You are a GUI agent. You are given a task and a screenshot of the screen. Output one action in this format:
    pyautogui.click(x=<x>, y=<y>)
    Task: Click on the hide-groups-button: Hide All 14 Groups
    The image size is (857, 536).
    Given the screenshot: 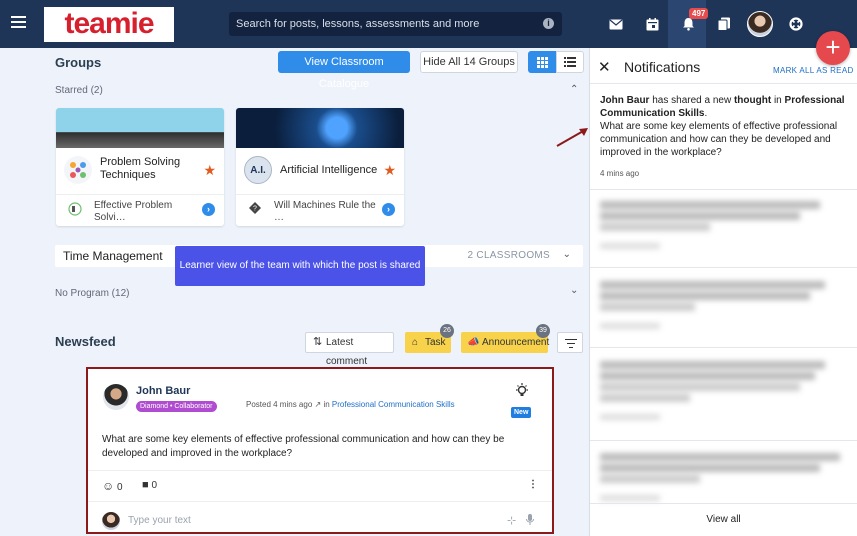 What is the action you would take?
    pyautogui.click(x=469, y=62)
    